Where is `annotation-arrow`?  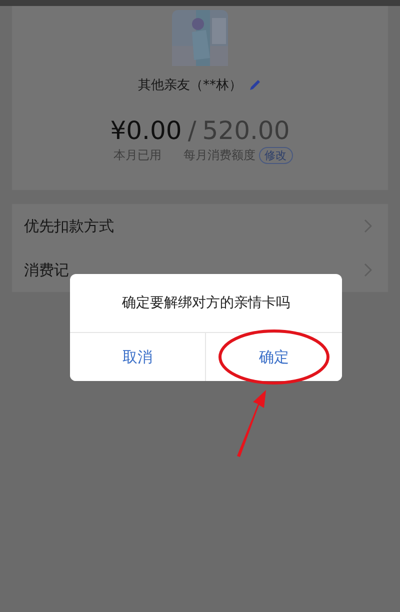
annotation-arrow is located at coordinates (251, 423).